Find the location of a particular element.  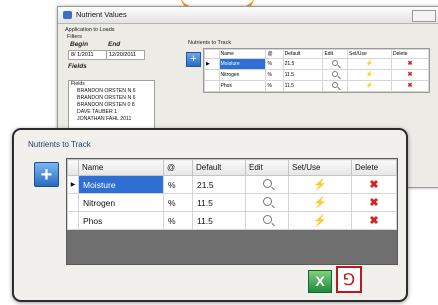

mini-add-button: + is located at coordinates (193, 59).